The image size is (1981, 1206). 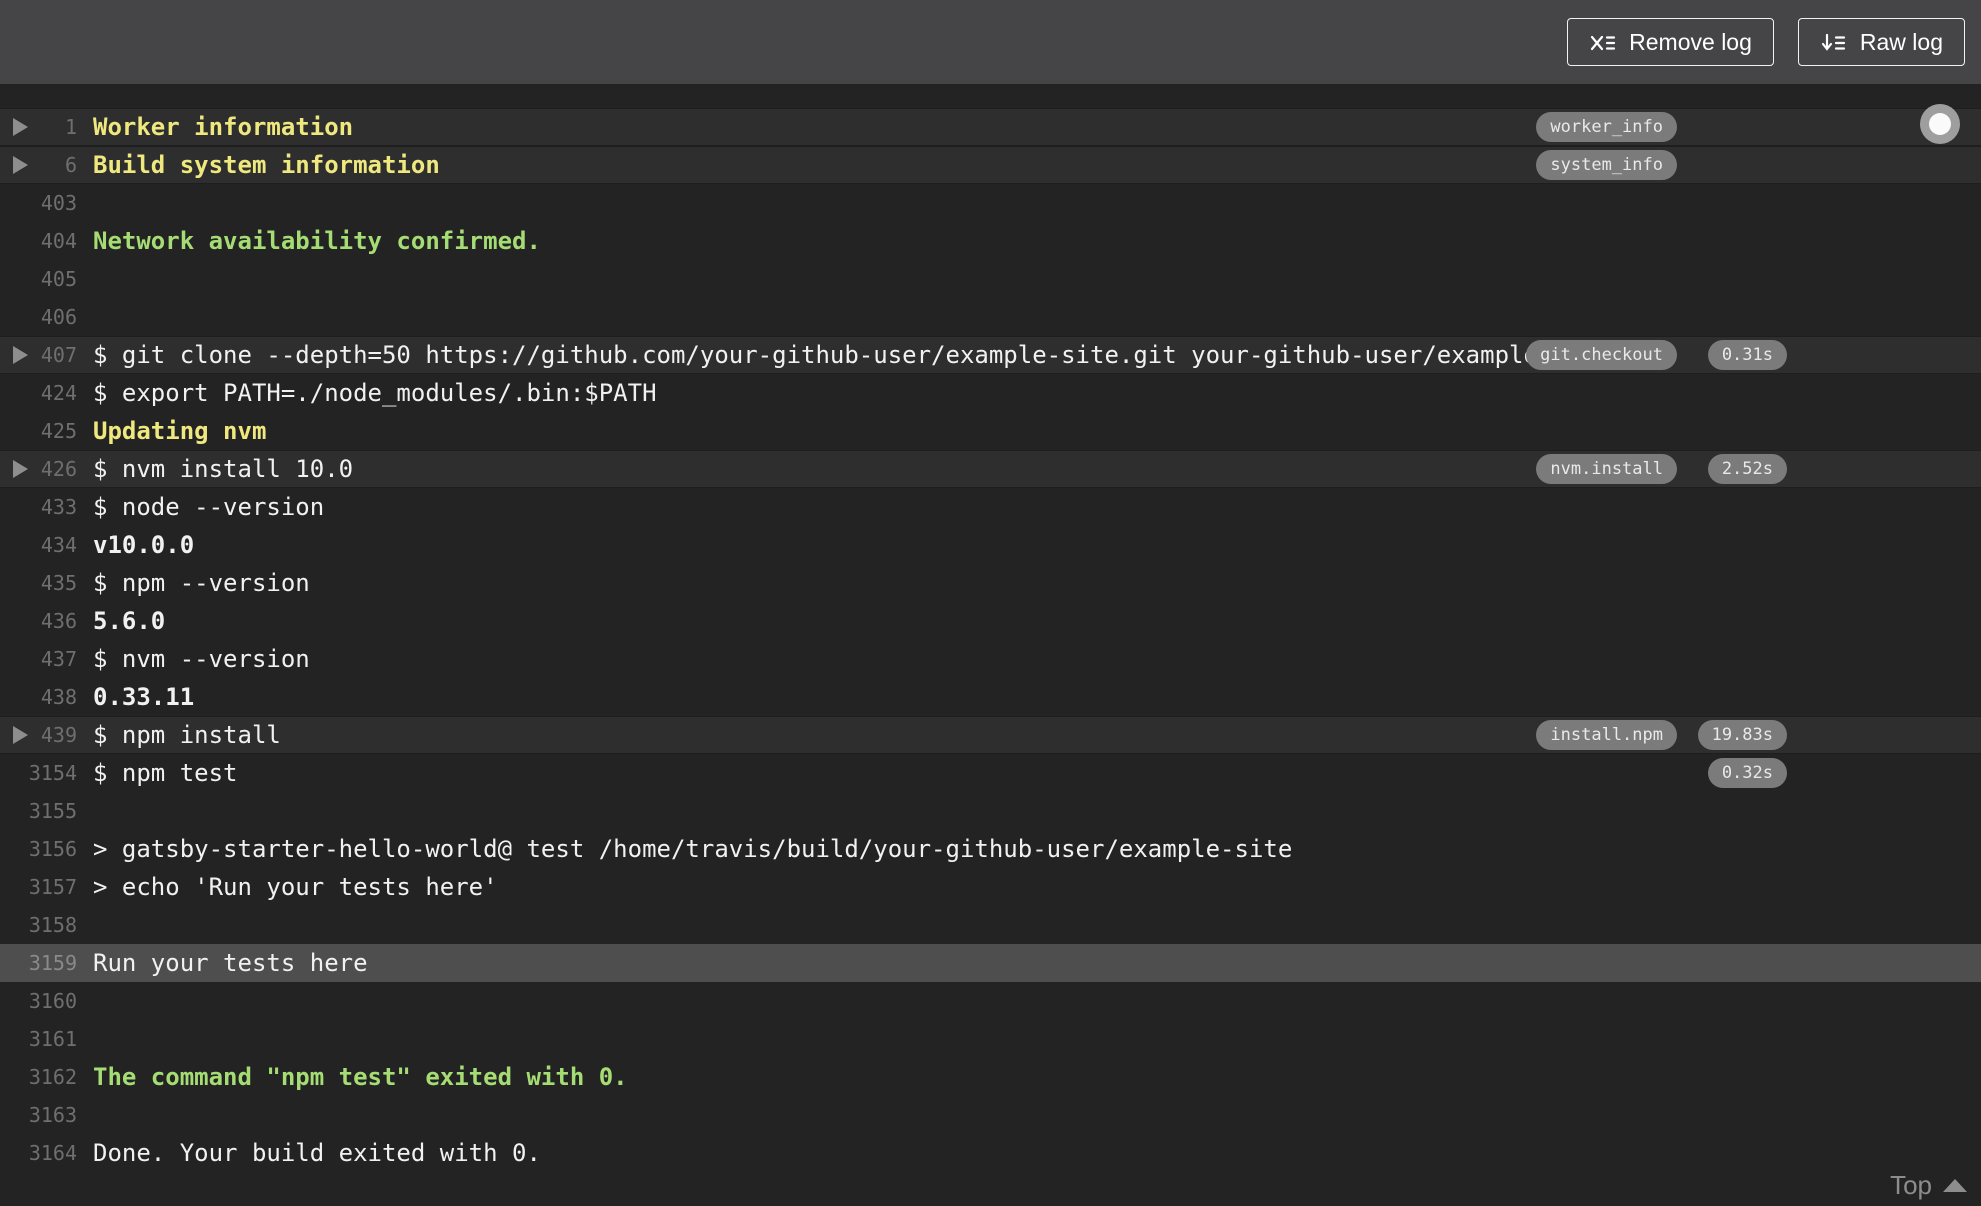 I want to click on log-row: 3157 > echo 'Run your tests here', so click(x=990, y=887).